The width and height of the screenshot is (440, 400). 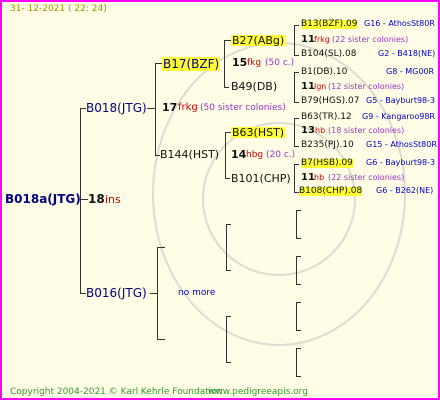 What do you see at coordinates (401, 144) in the screenshot?
I see `gen4-line: G15 - AthosSt80R` at bounding box center [401, 144].